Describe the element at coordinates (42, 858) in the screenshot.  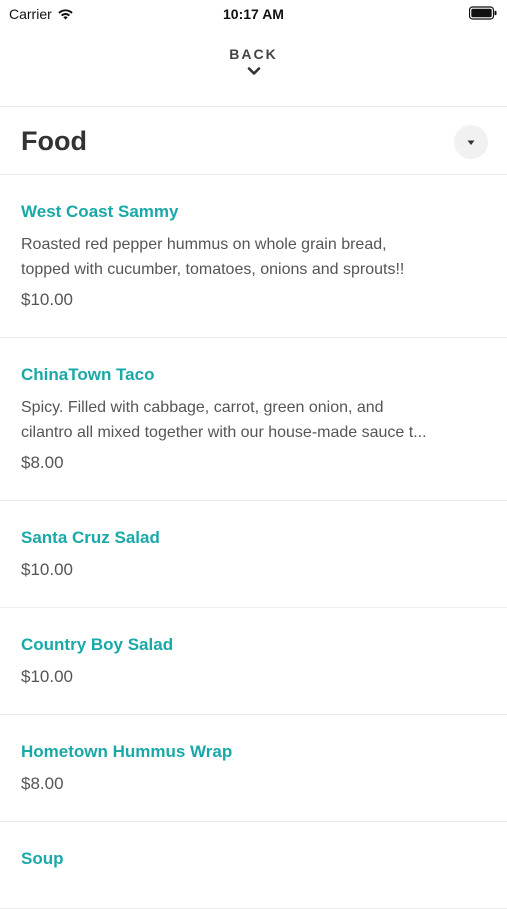
I see `menu-item-name: Soup` at that location.